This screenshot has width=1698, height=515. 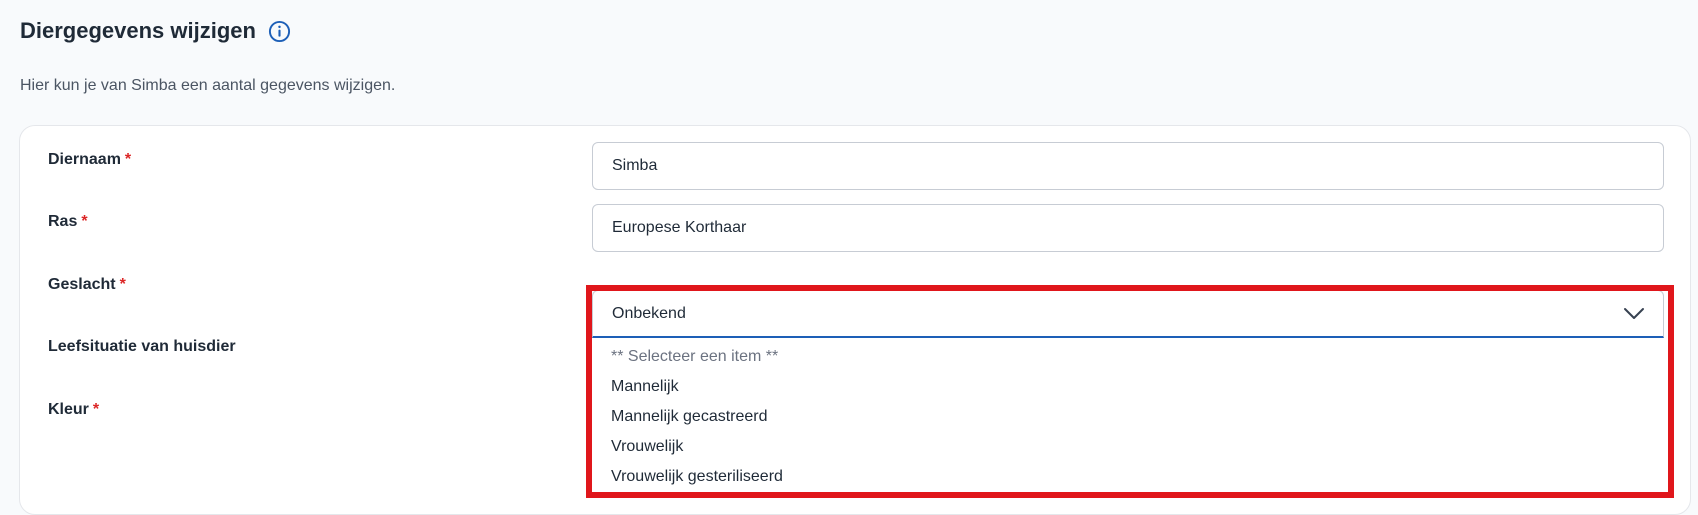 I want to click on gender-option-male-neutered: Mannelijk gecastreerd, so click(x=1128, y=417).